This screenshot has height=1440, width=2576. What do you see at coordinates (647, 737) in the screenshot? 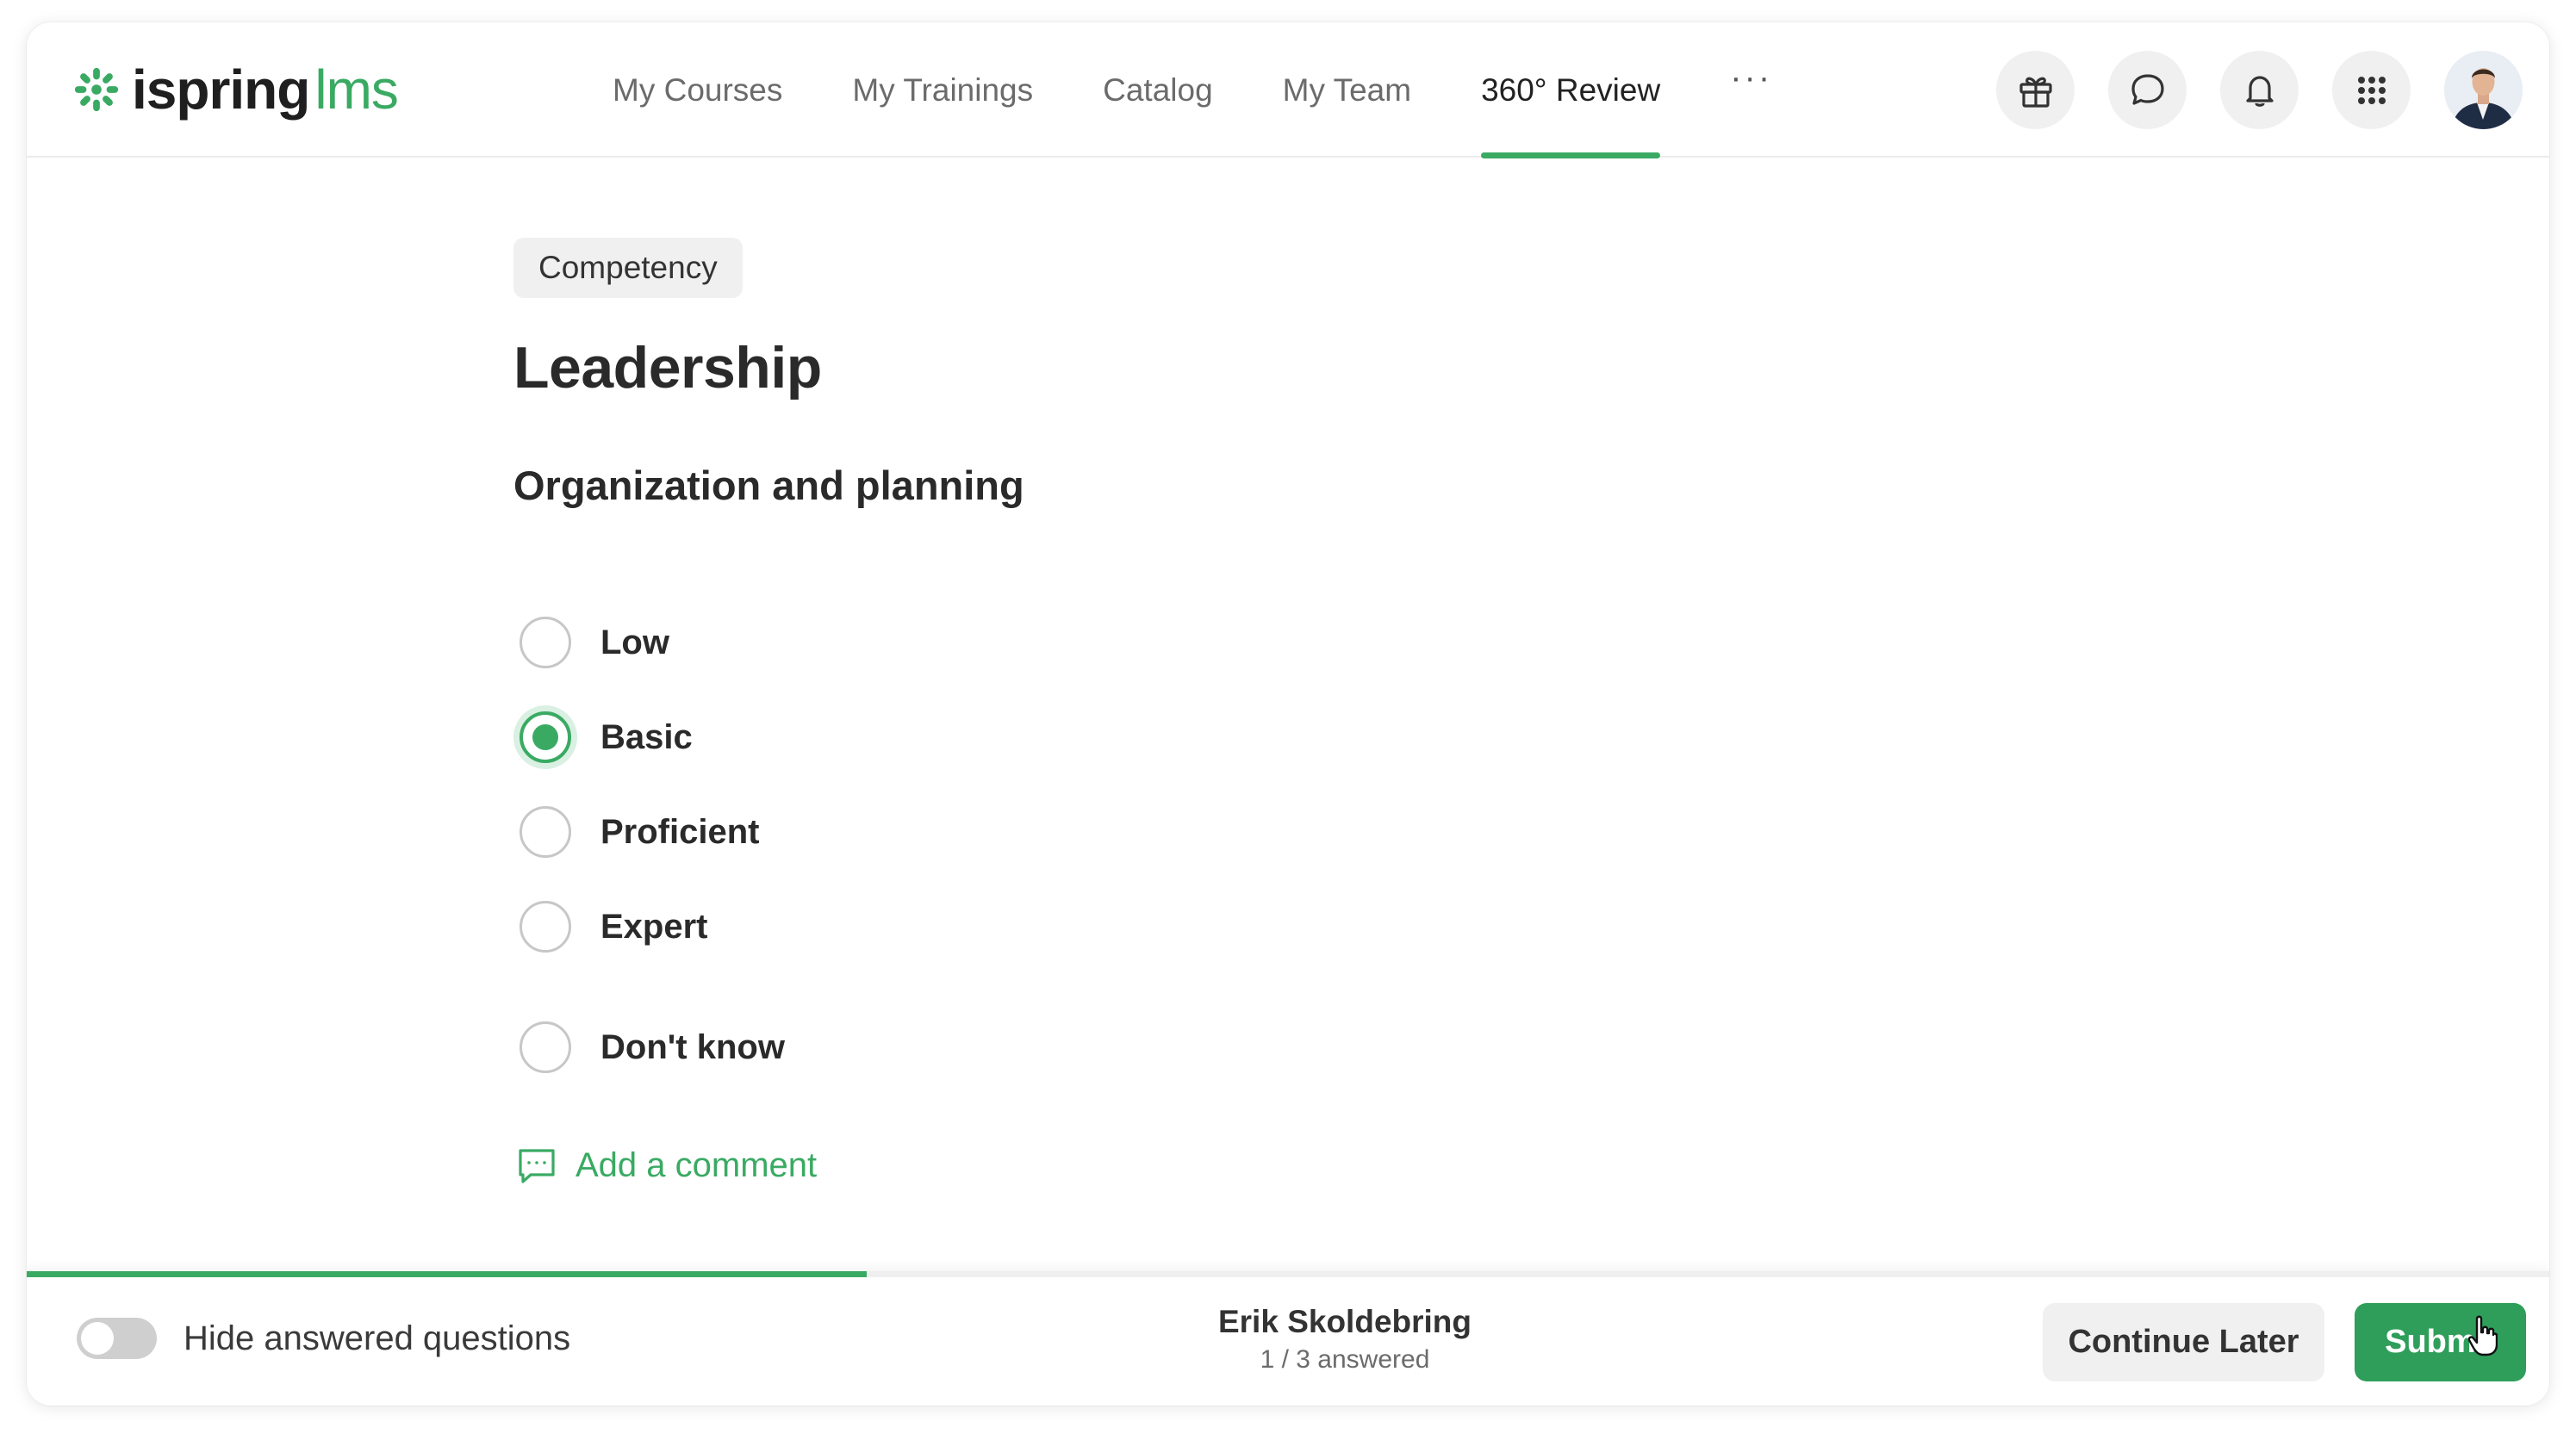
I see `option-label: Basic` at bounding box center [647, 737].